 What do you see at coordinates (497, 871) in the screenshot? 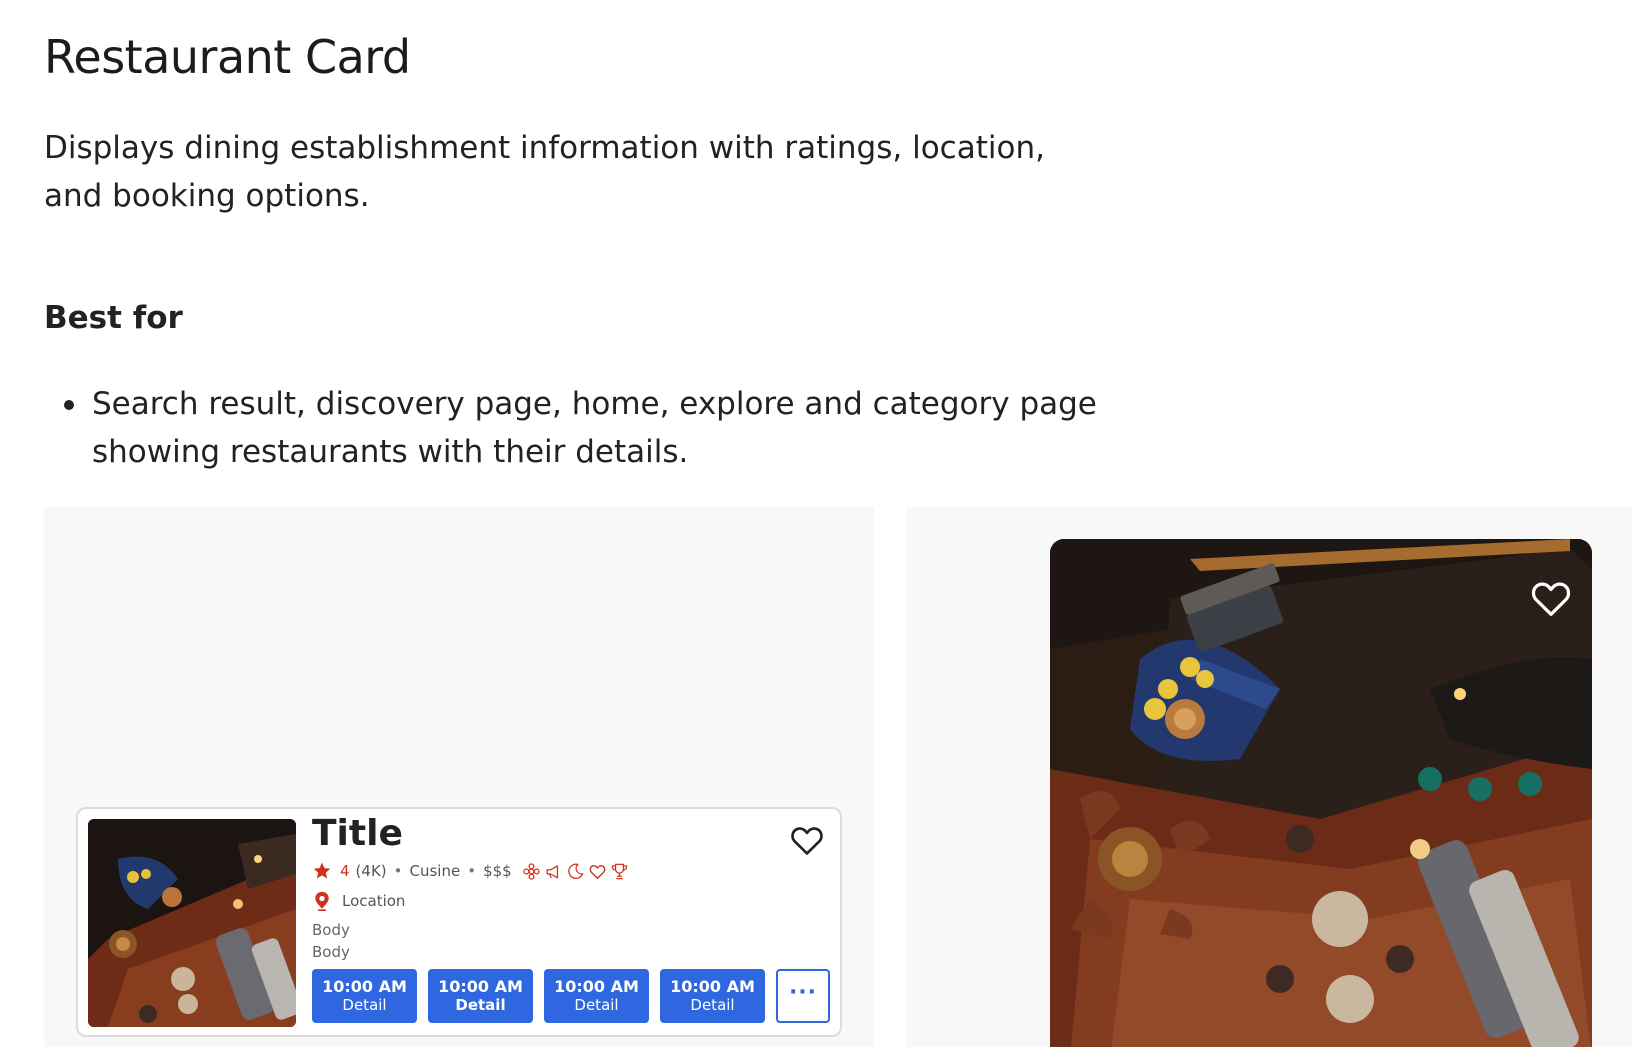
I see `price-level: $$$` at bounding box center [497, 871].